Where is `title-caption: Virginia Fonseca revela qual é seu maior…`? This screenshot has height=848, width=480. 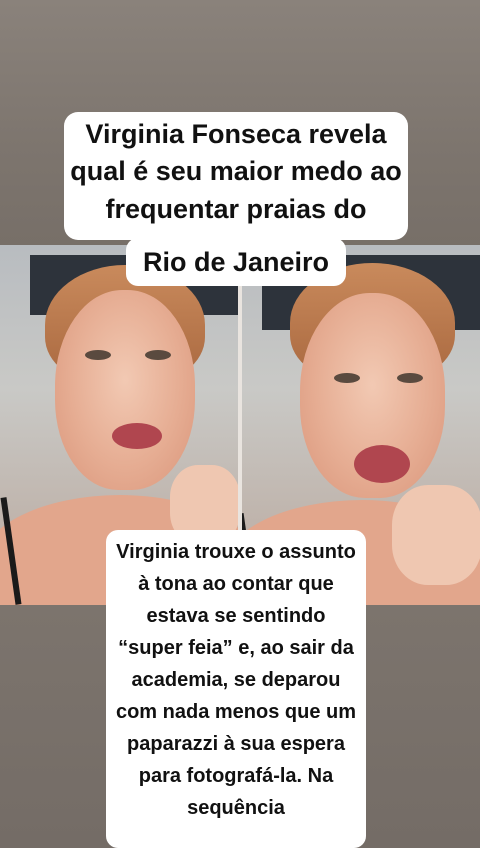
title-caption: Virginia Fonseca revela qual é seu maior… is located at coordinates (236, 176).